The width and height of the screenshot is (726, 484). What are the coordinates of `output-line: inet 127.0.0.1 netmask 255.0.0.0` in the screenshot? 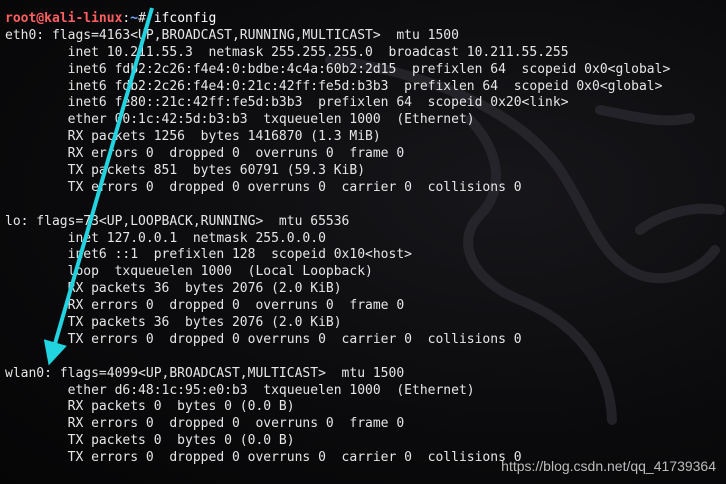 It's located at (165, 238).